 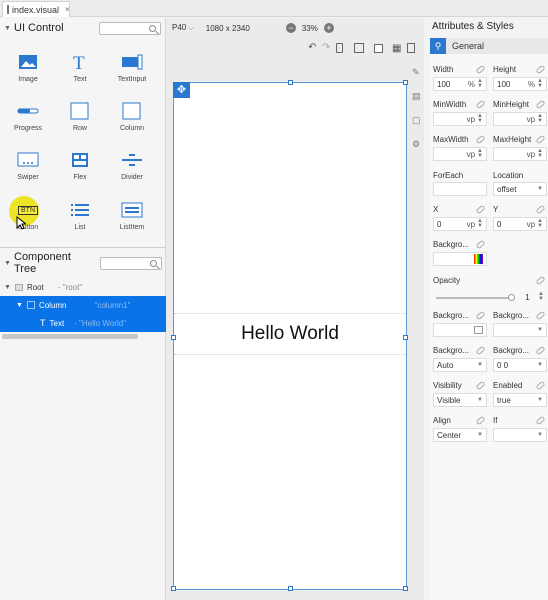 I want to click on redo-icon: ↷, so click(x=326, y=47).